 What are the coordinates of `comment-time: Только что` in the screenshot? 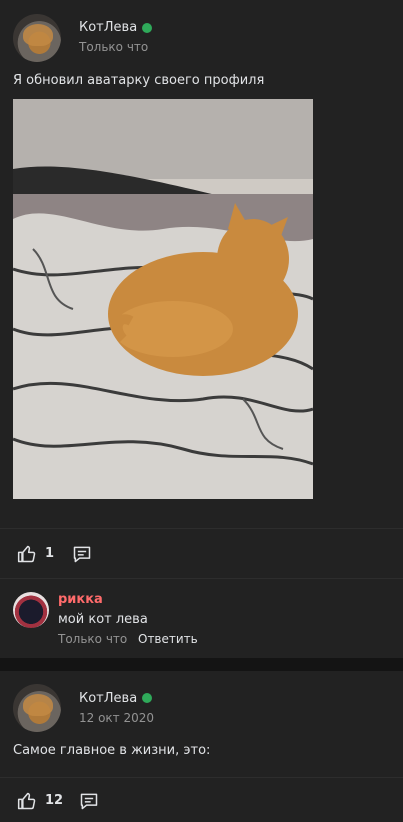 It's located at (92, 639).